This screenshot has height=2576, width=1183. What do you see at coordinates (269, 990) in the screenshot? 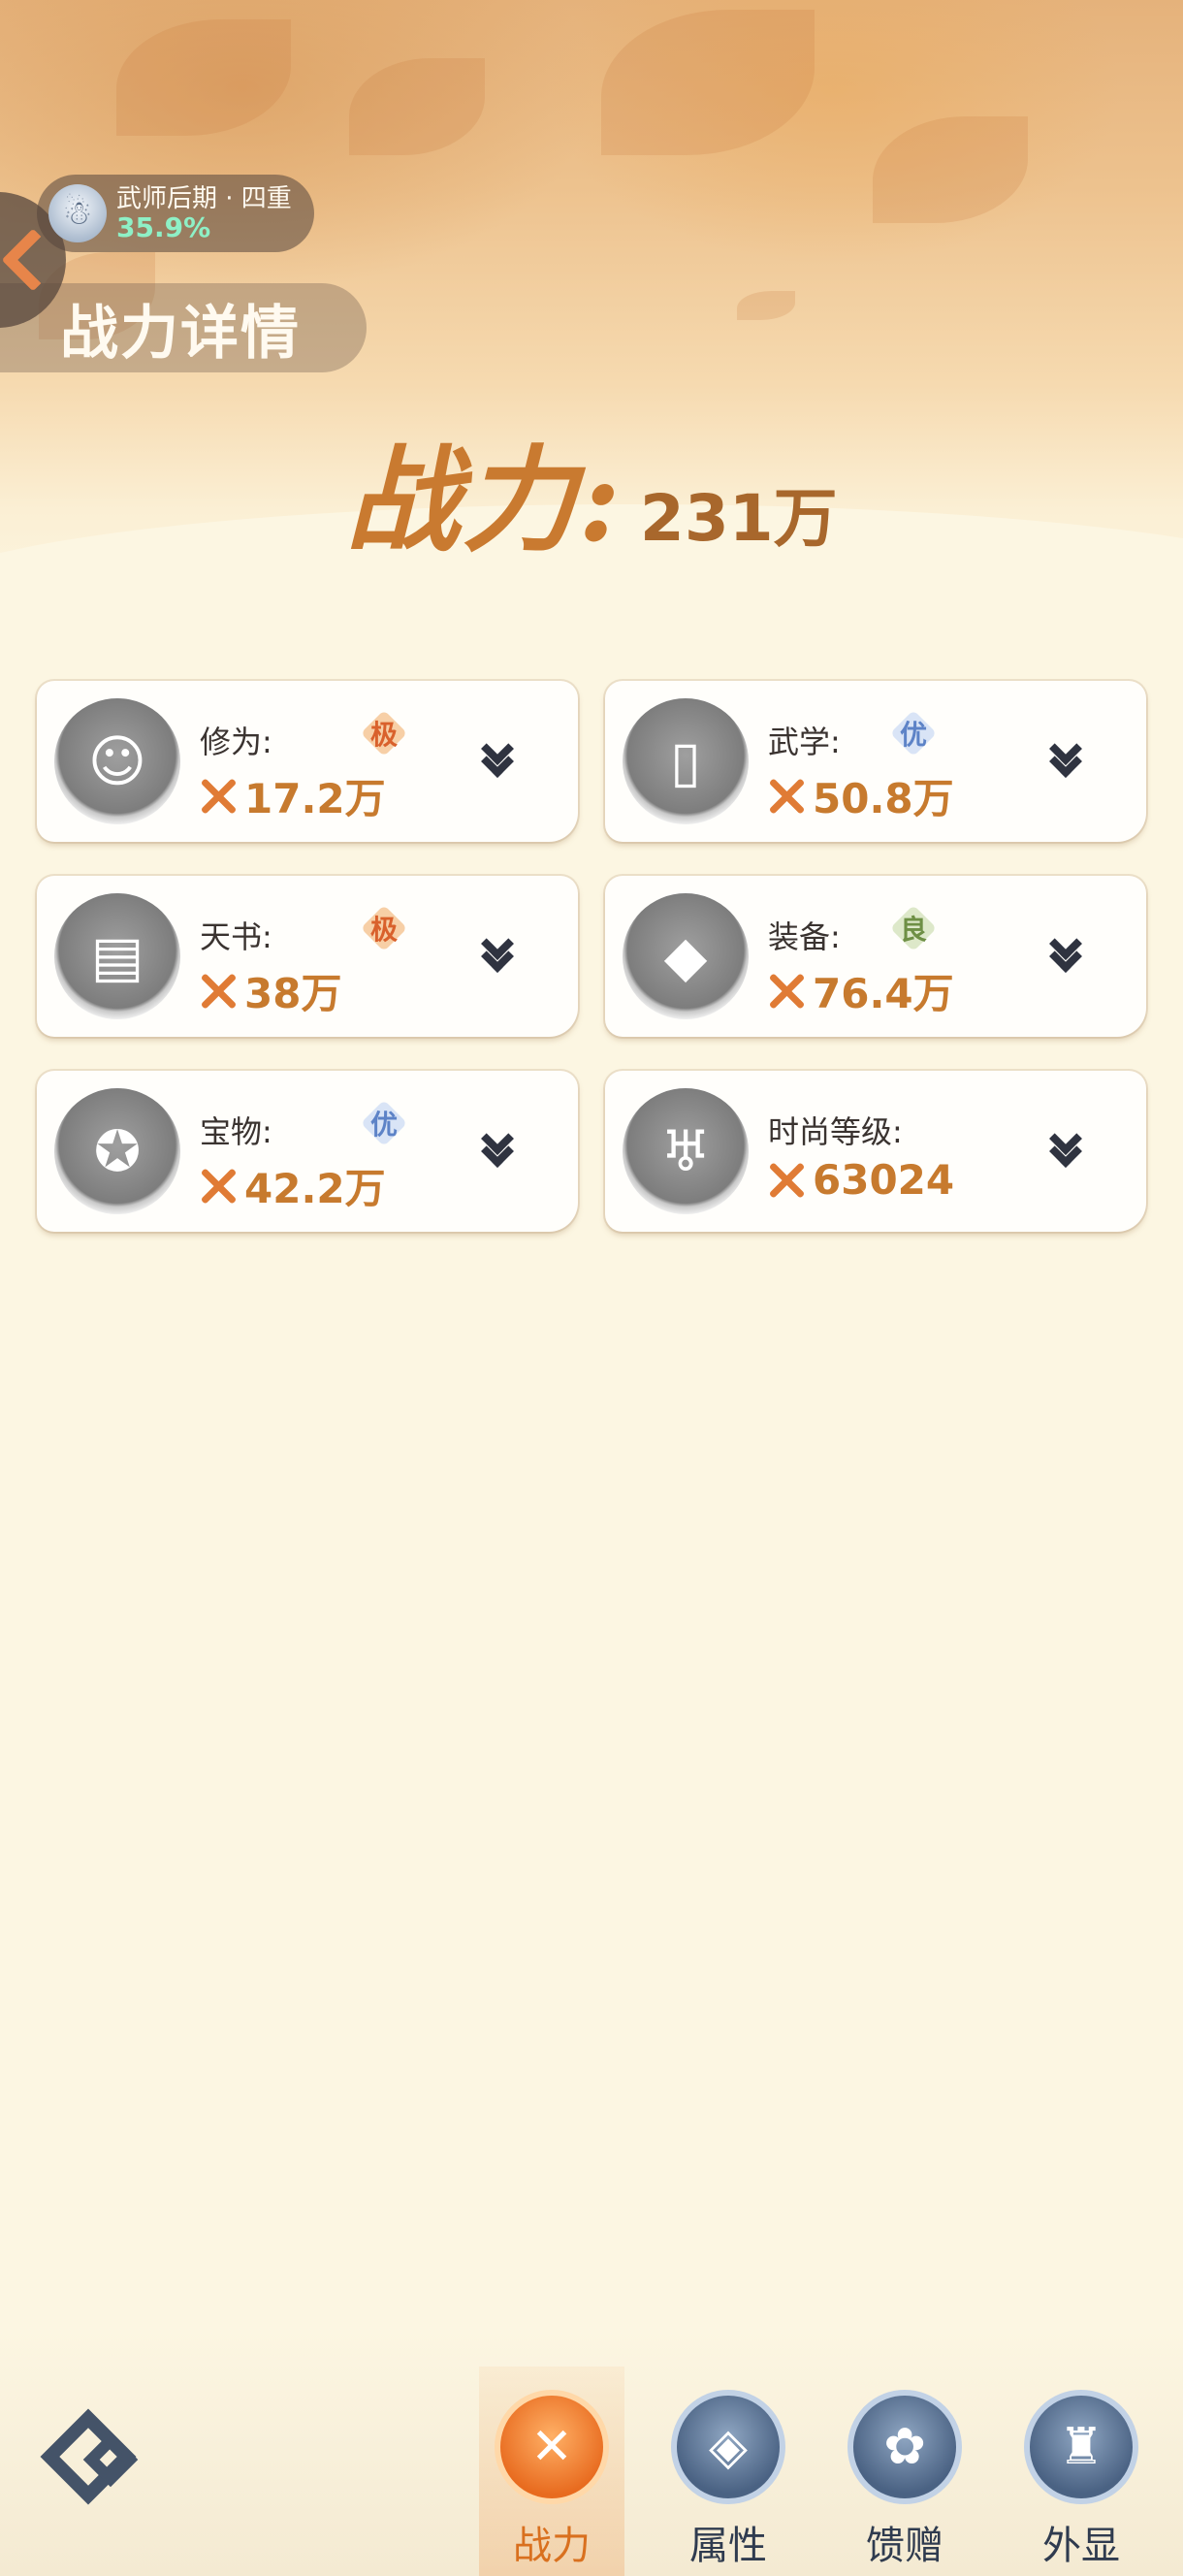
I see `card-value: 38万` at bounding box center [269, 990].